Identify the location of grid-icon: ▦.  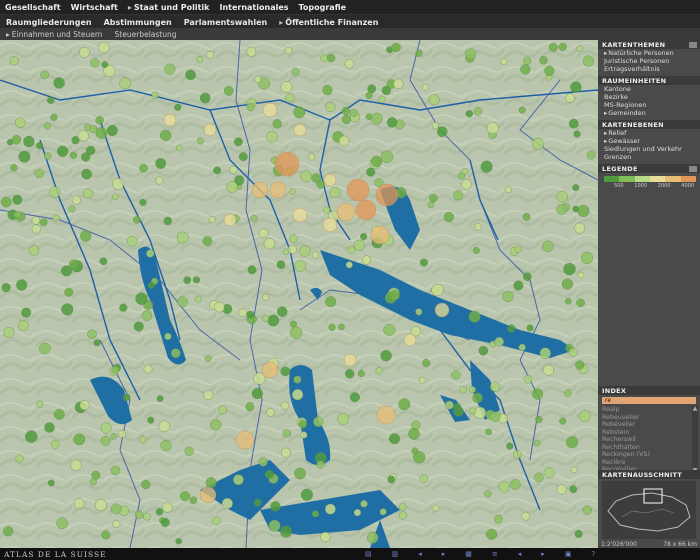
(468, 554).